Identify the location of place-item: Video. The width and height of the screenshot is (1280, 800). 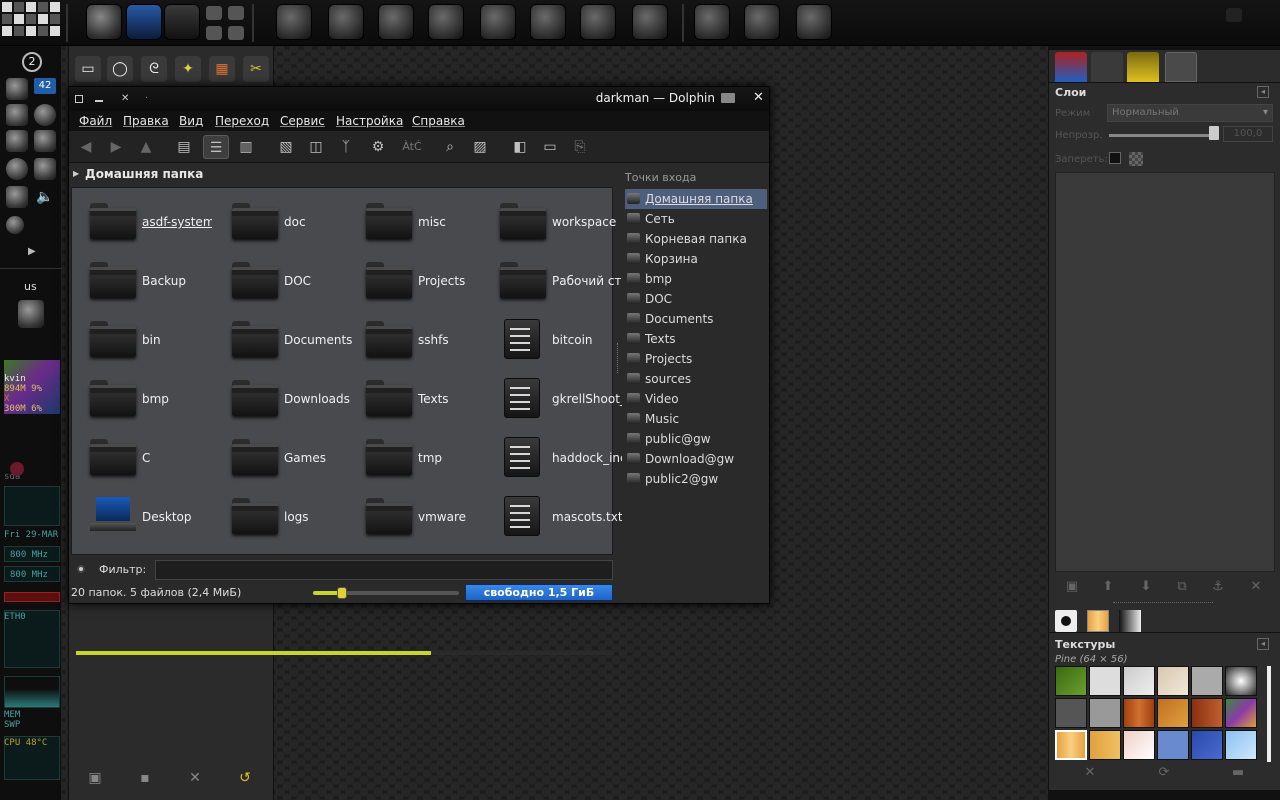
(696, 399).